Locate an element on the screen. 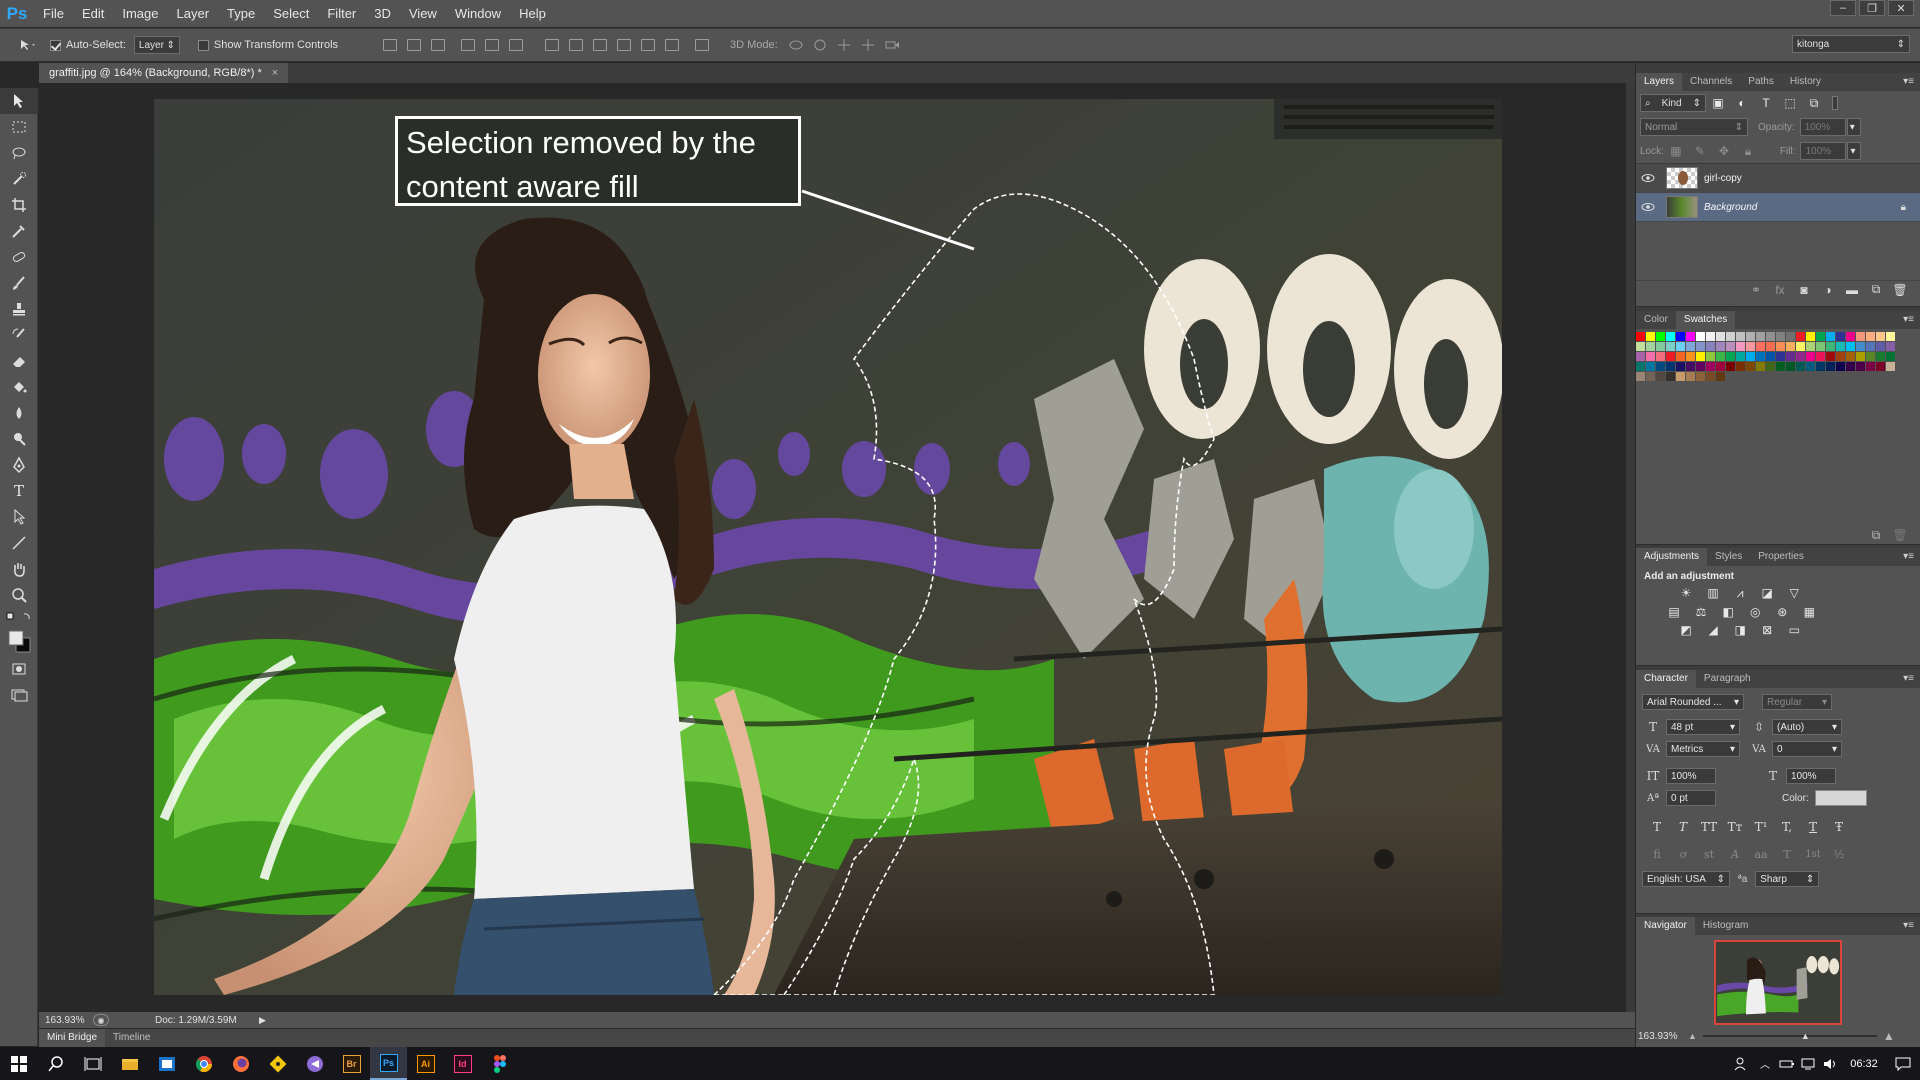 This screenshot has height=1080, width=1920. link-layers-icon: ⚭ is located at coordinates (1756, 290).